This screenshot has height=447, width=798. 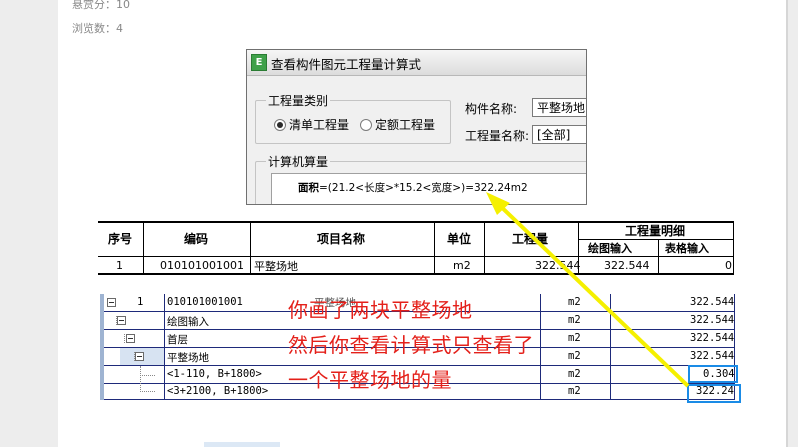 What do you see at coordinates (423, 188) in the screenshot?
I see `formula-expression: =(21.2<长度>*15.2<宽度>)=322.24m2` at bounding box center [423, 188].